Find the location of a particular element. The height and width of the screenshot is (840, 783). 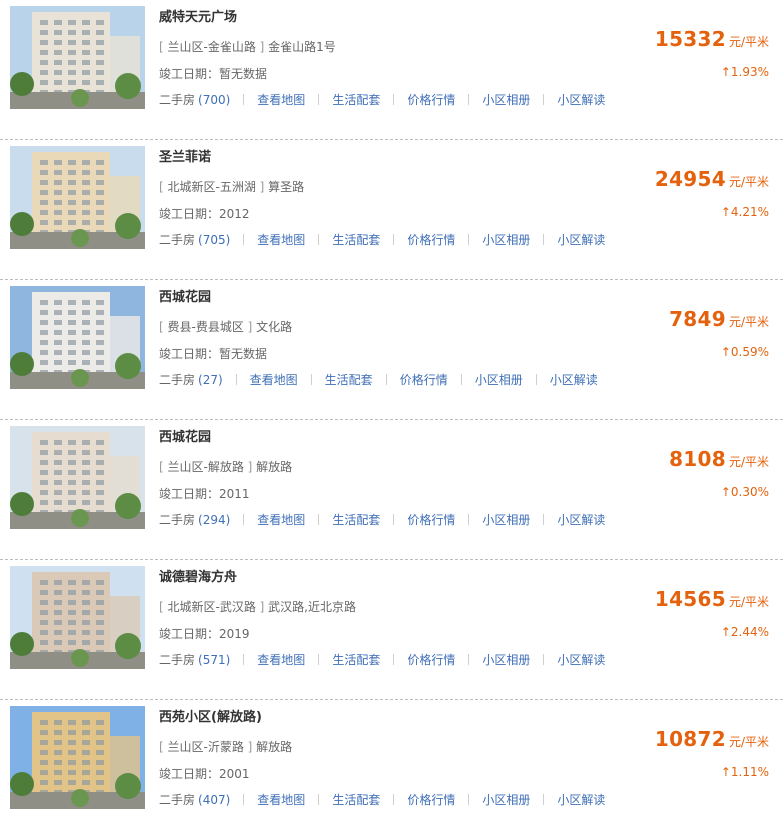

community-name: 诚德碧海方舟 is located at coordinates (198, 575).